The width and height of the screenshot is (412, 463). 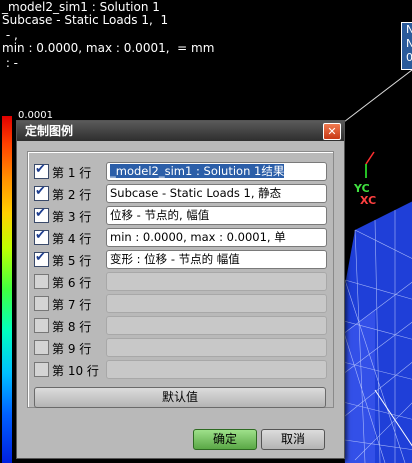 I want to click on row-9-input, so click(x=216, y=347).